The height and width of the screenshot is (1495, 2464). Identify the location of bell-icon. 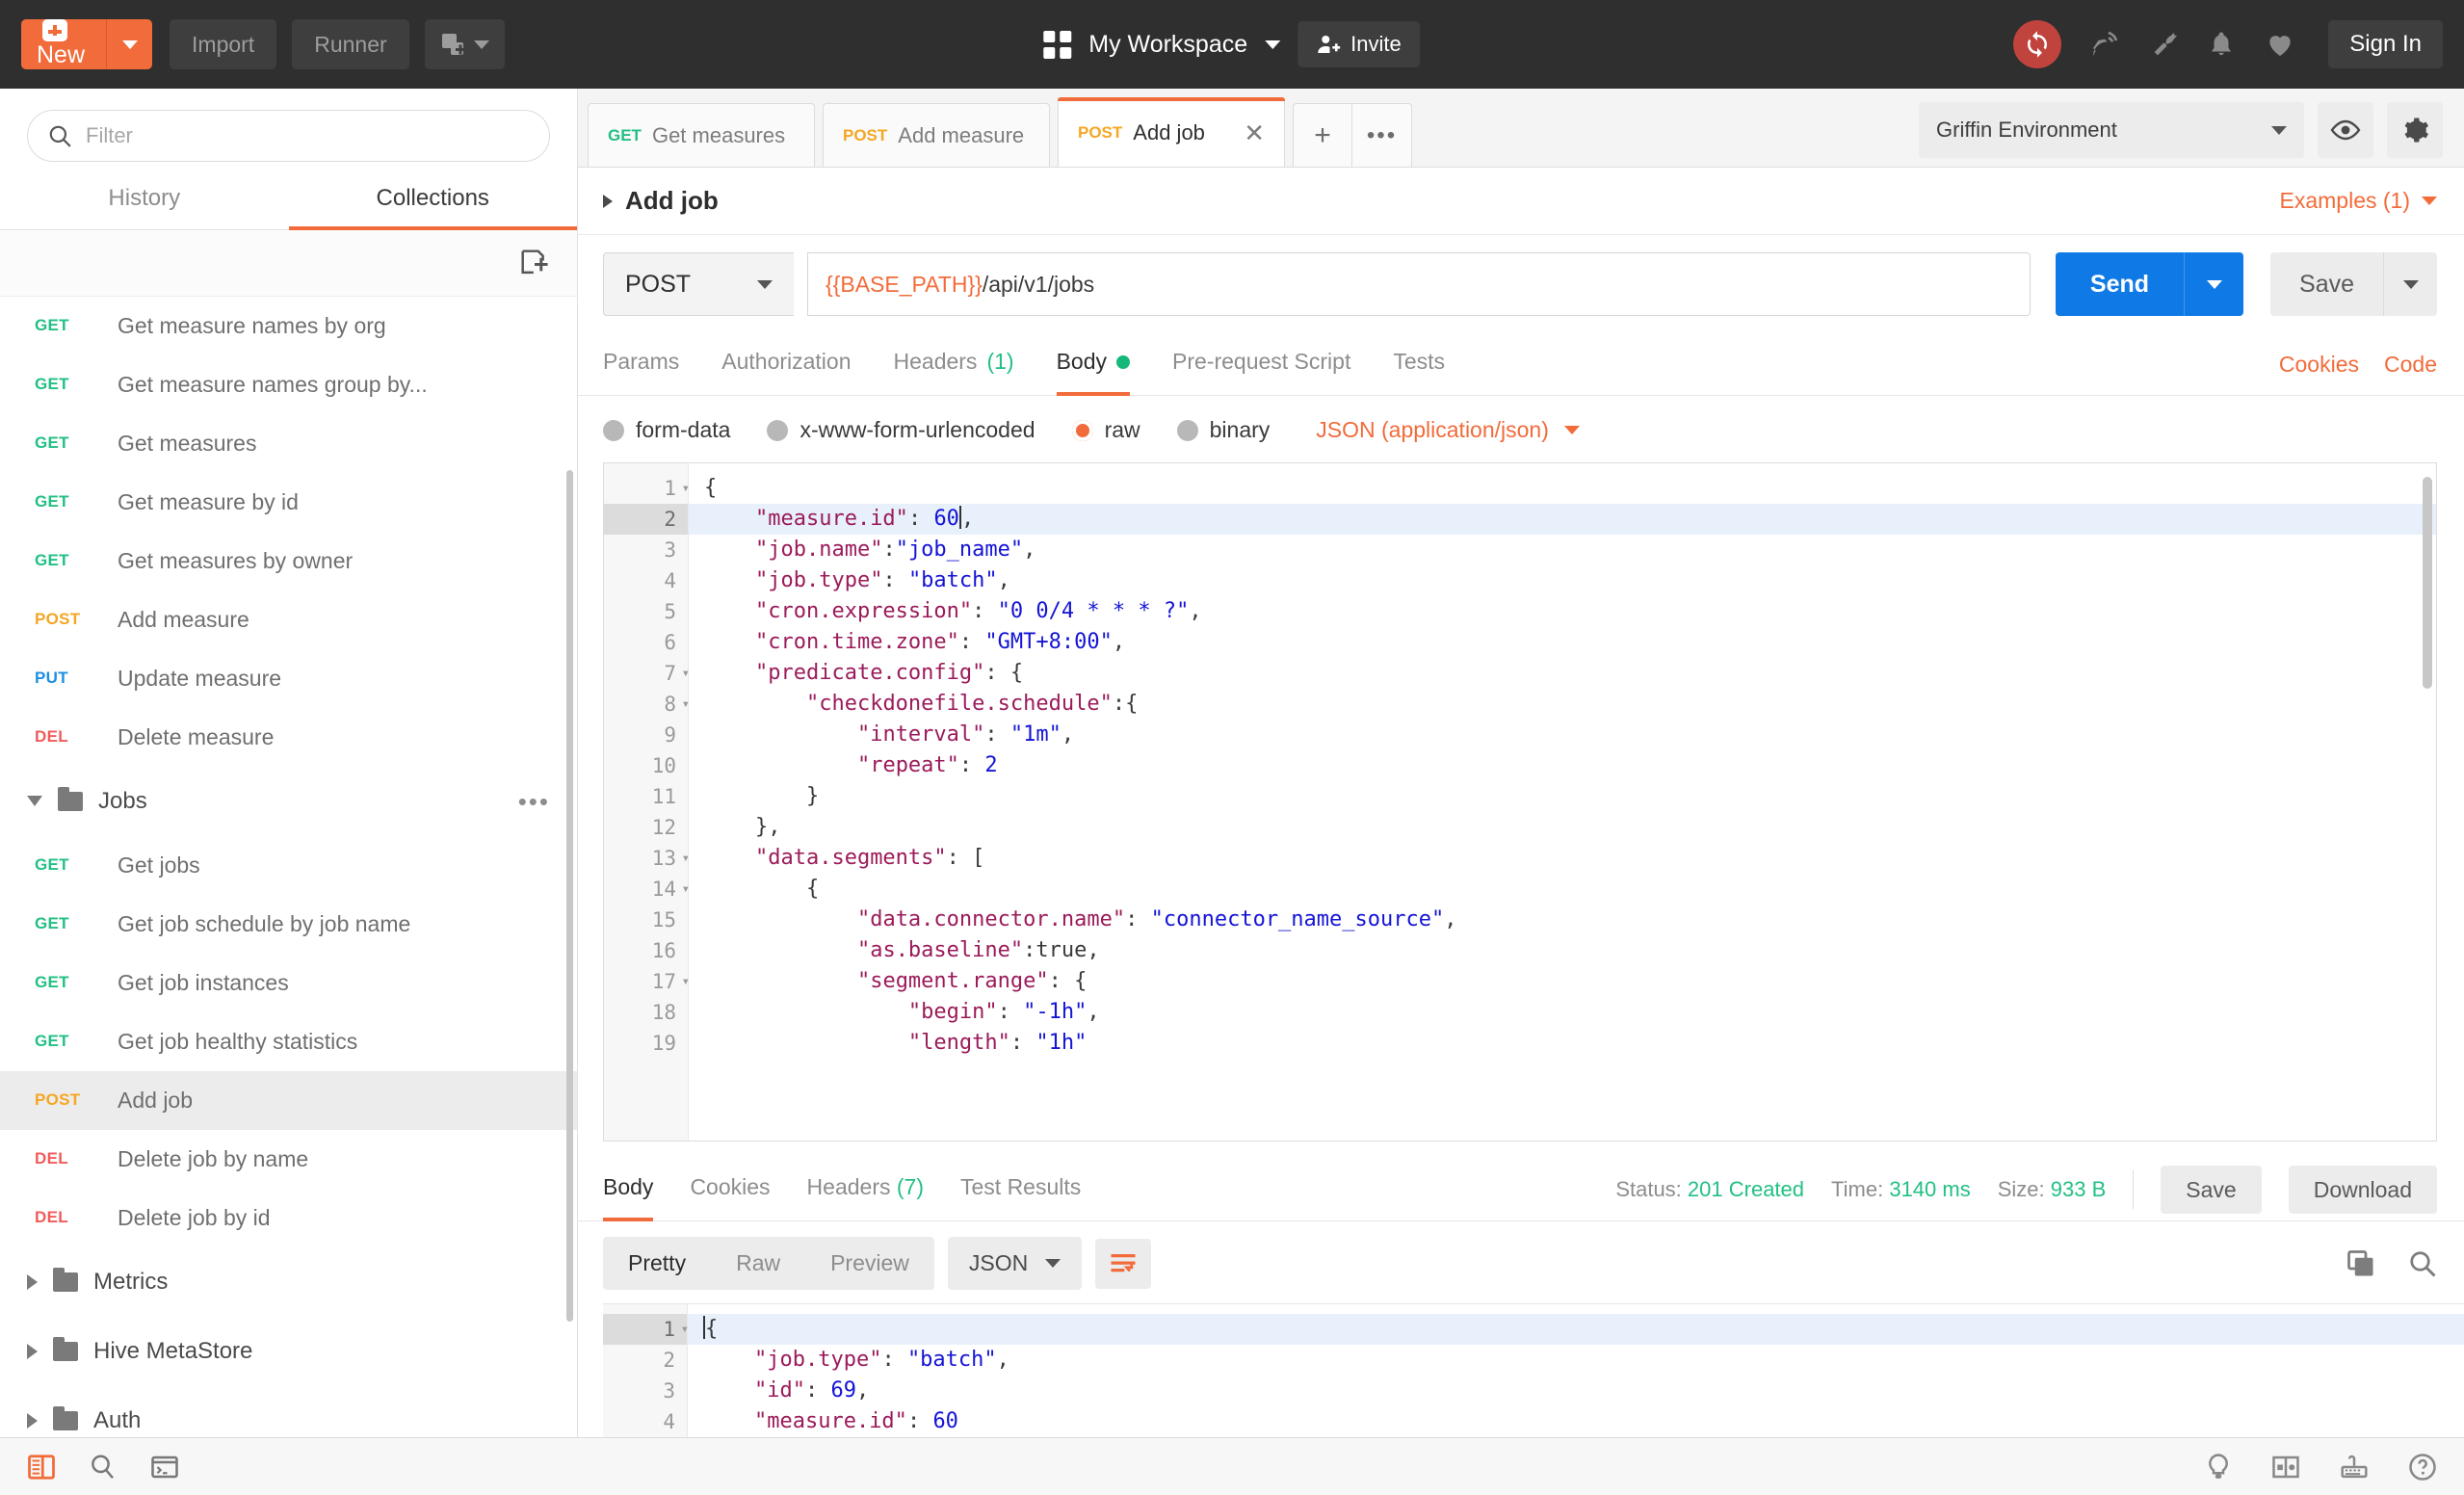
(2222, 44).